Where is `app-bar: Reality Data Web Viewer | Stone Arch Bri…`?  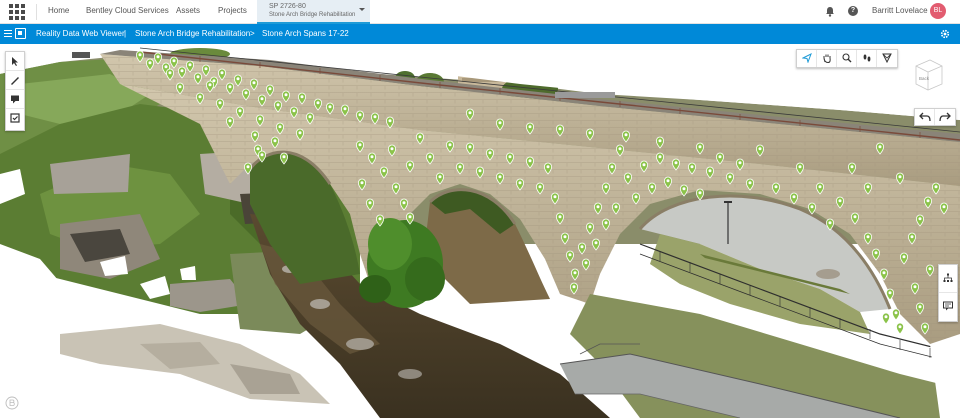
app-bar: Reality Data Web Viewer | Stone Arch Bri… is located at coordinates (480, 34).